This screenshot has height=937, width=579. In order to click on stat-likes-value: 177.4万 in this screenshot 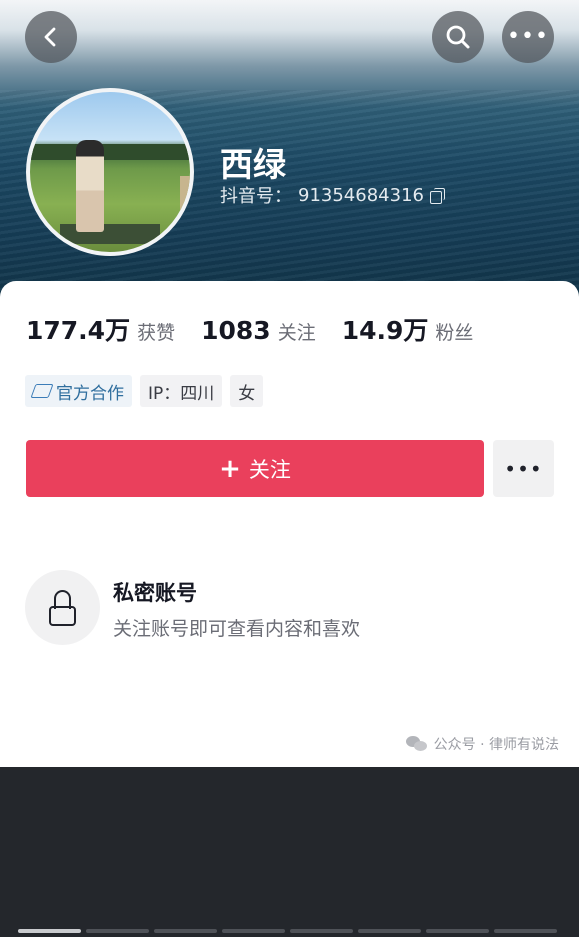, I will do `click(78, 330)`.